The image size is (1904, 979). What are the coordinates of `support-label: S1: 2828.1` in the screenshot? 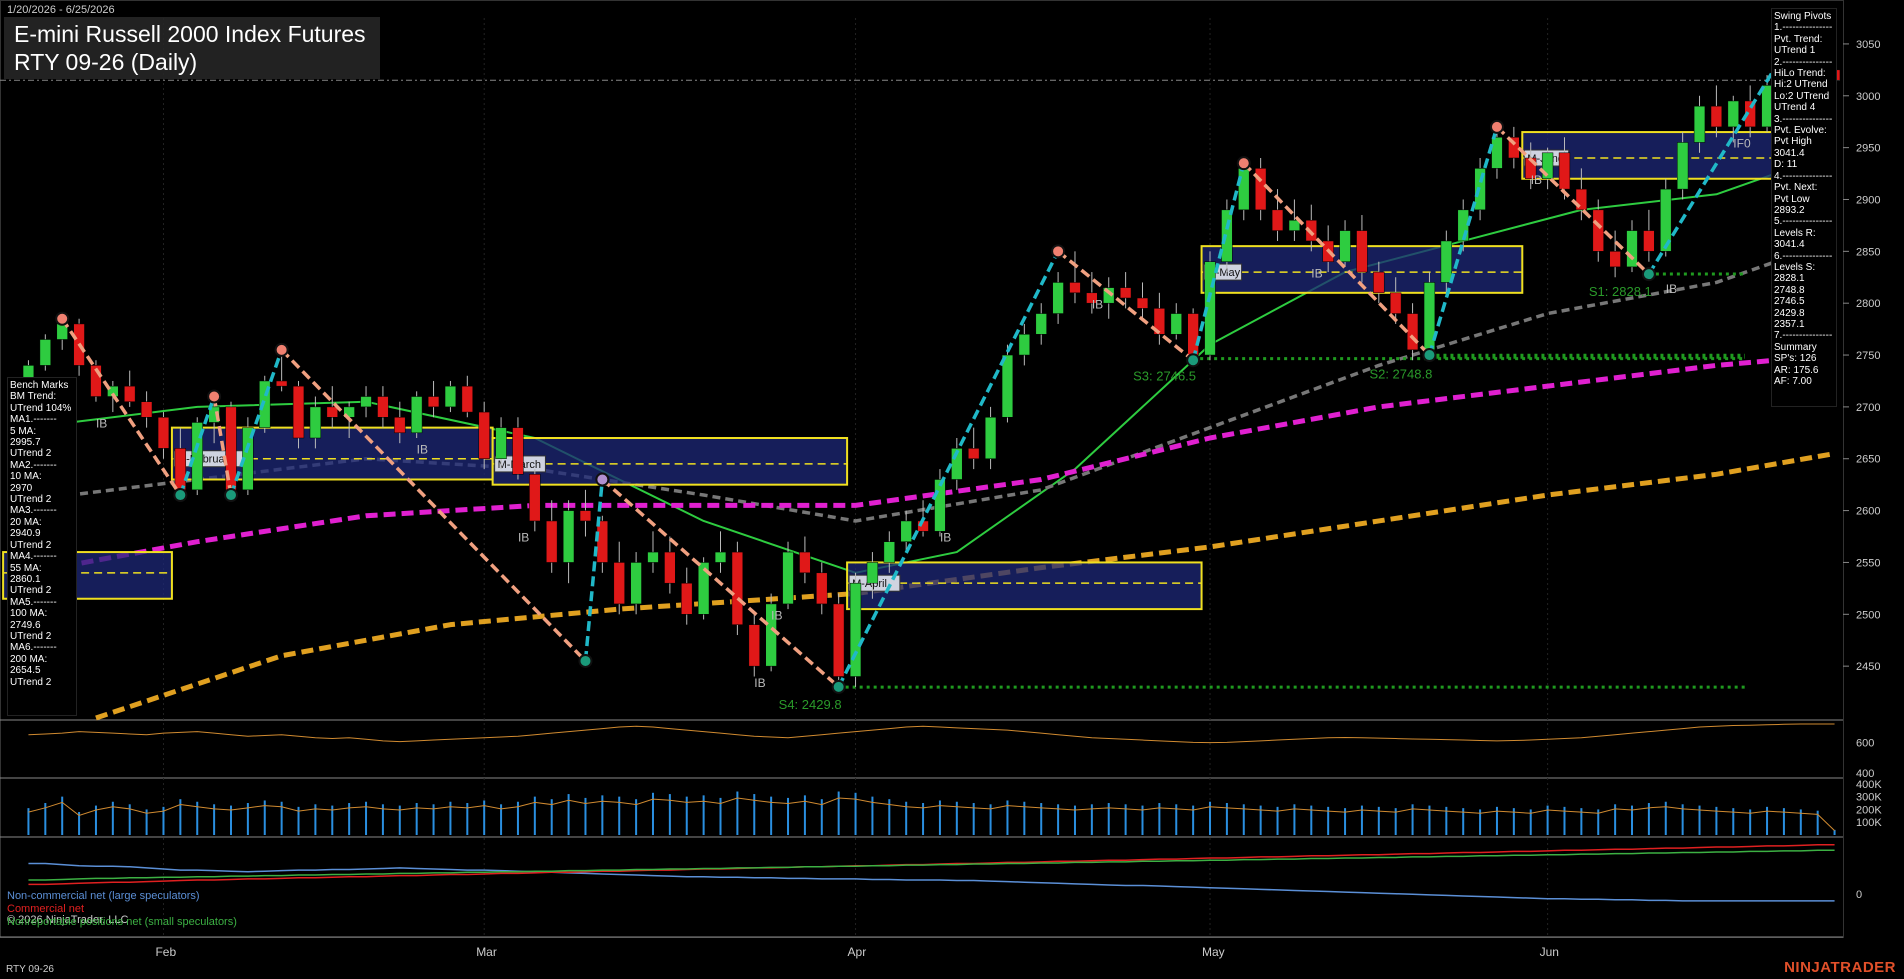 It's located at (1620, 291).